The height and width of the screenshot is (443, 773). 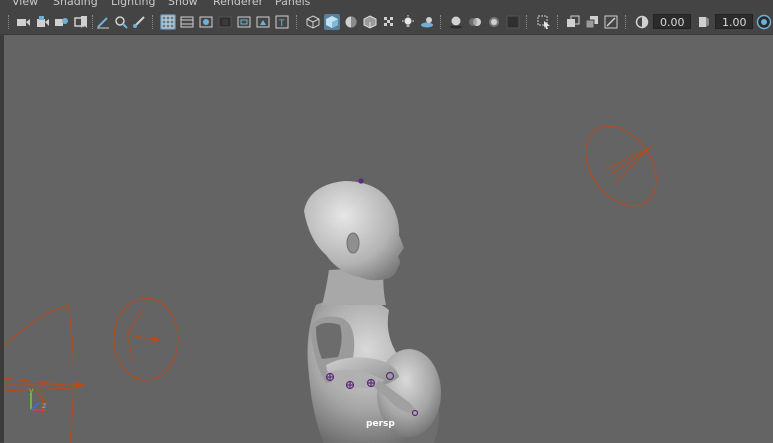 I want to click on menu-lighting: Lighting, so click(x=133, y=4).